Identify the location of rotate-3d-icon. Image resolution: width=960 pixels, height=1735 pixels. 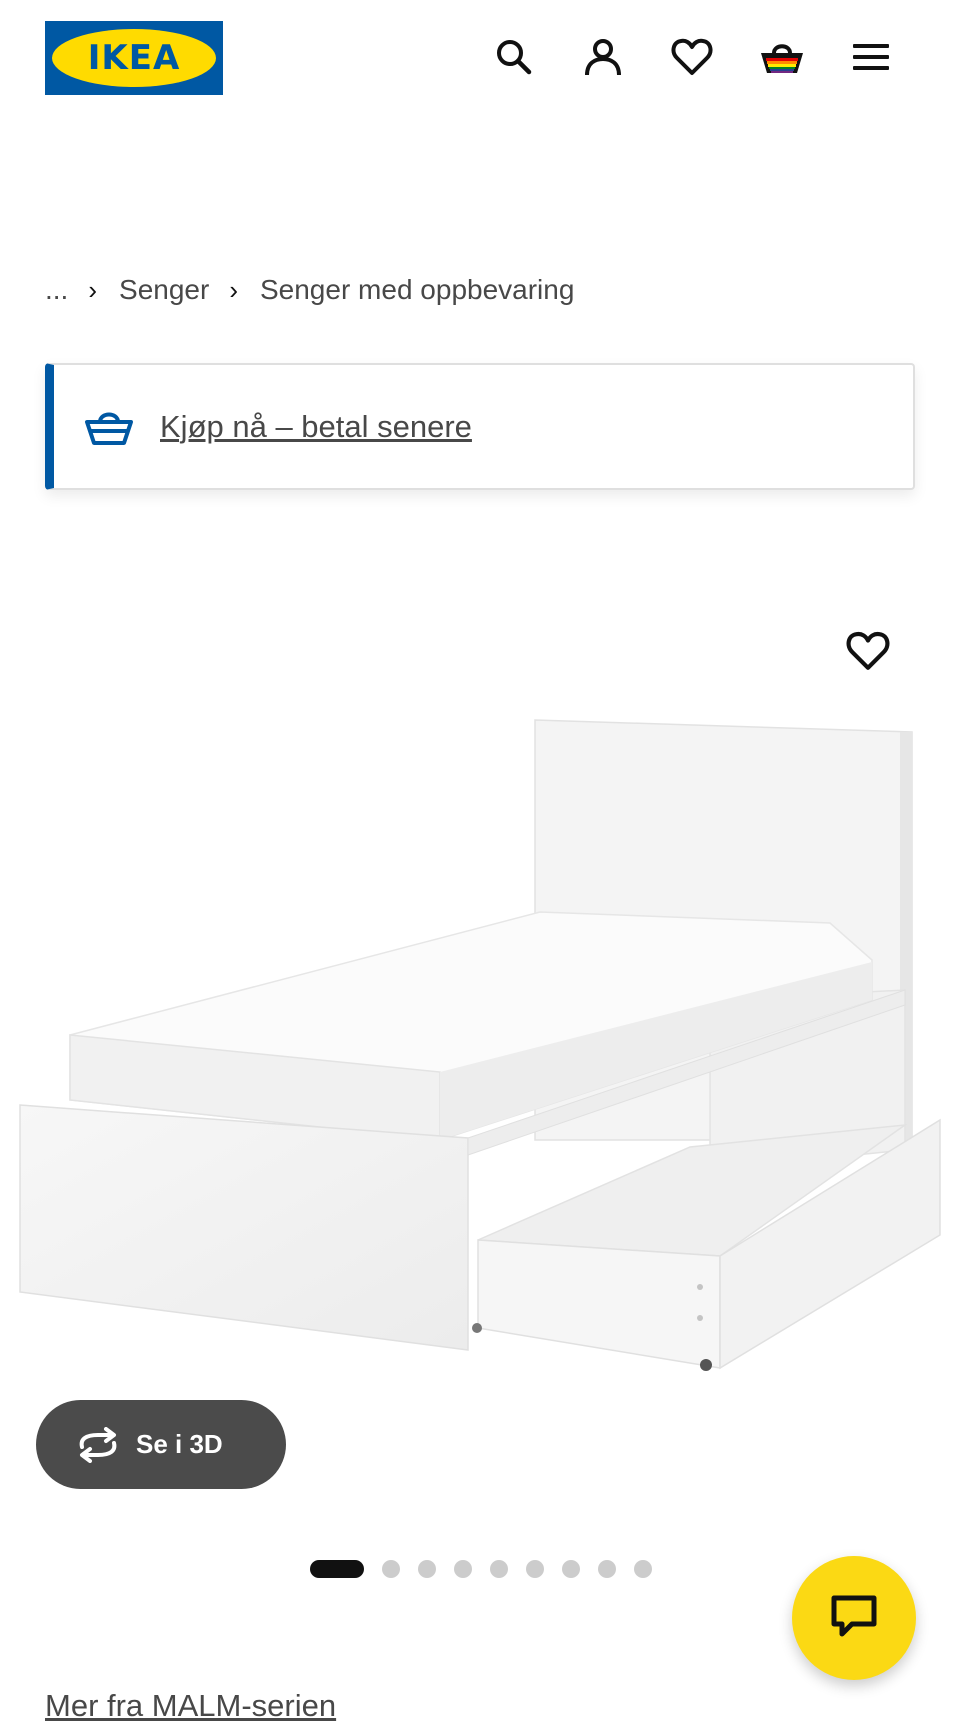
(98, 1444).